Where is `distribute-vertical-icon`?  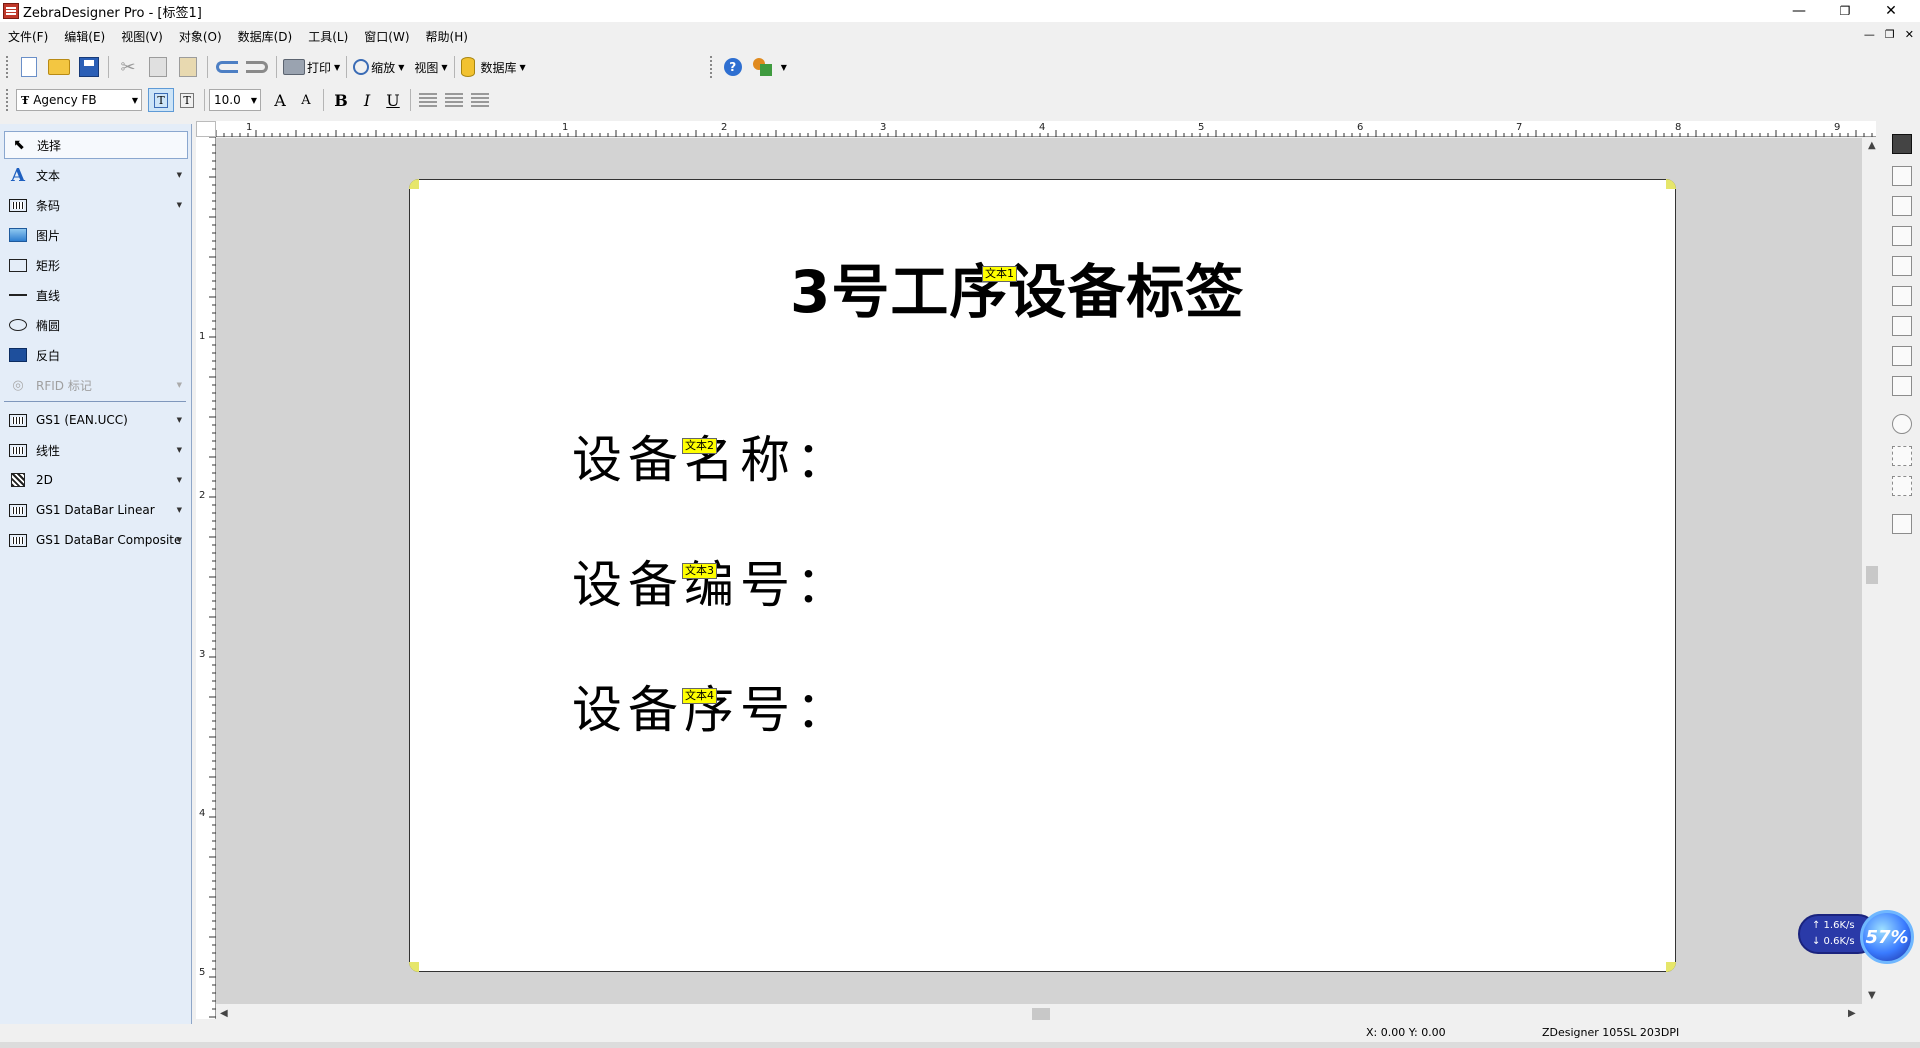
distribute-vertical-icon is located at coordinates (1902, 386).